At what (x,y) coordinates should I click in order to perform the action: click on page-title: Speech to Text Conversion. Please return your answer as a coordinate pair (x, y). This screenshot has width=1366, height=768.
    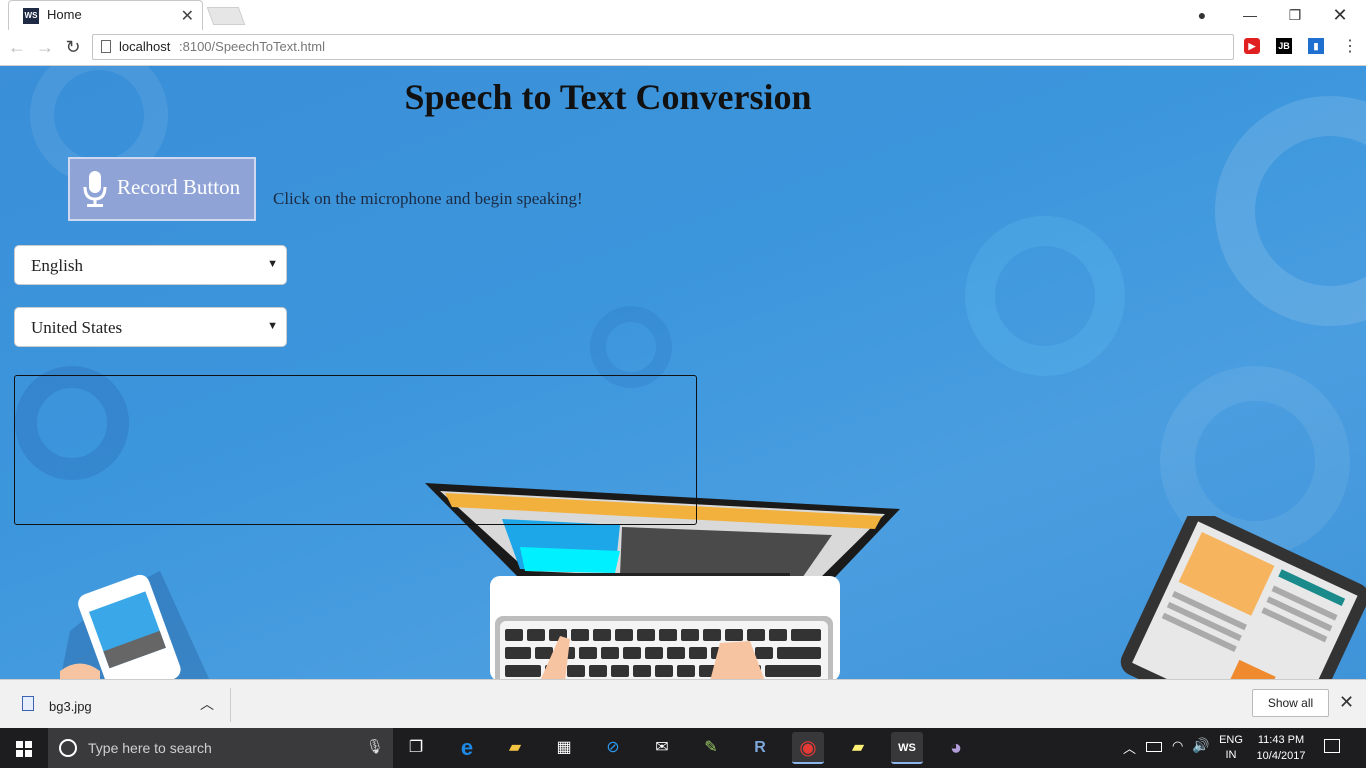
    Looking at the image, I should click on (608, 97).